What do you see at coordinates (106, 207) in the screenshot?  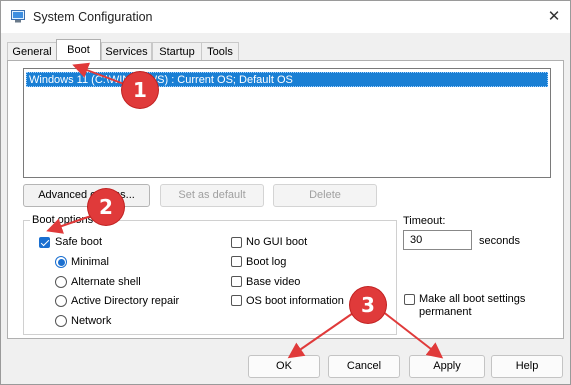 I see `step-badge-2: 2` at bounding box center [106, 207].